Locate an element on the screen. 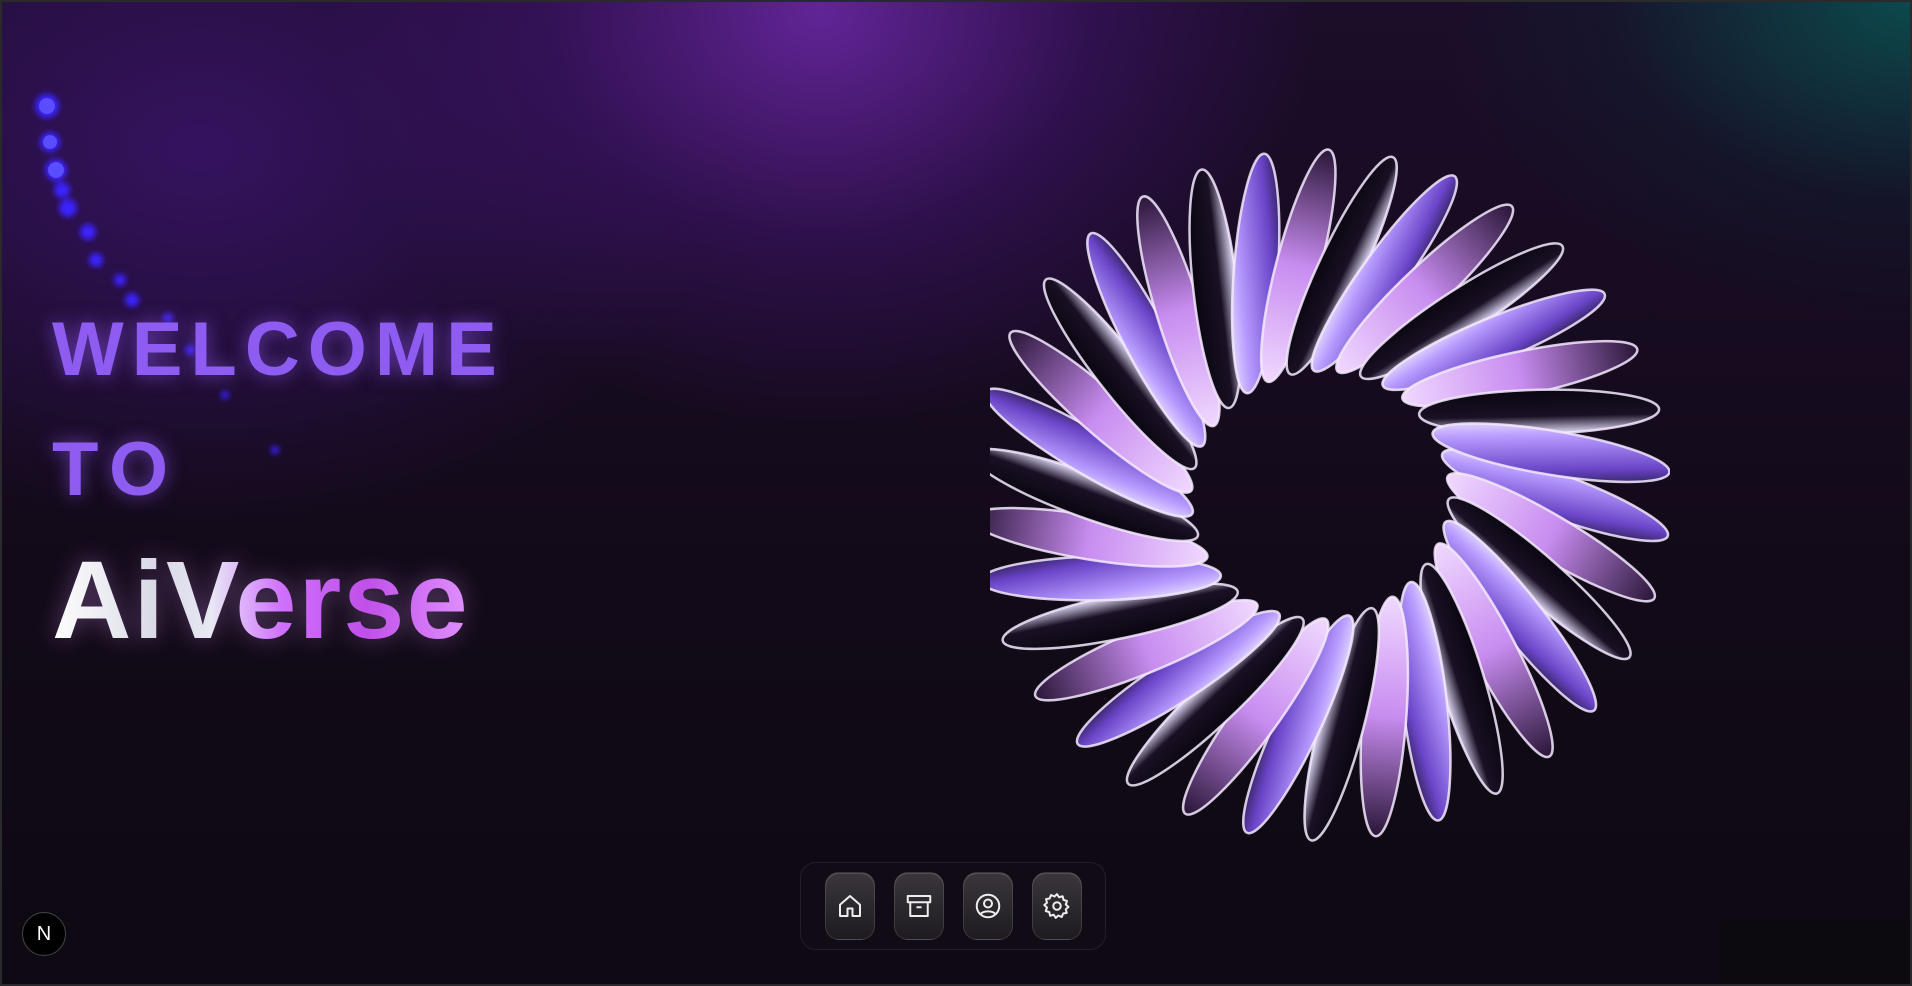  dock-archive-button is located at coordinates (918, 906).